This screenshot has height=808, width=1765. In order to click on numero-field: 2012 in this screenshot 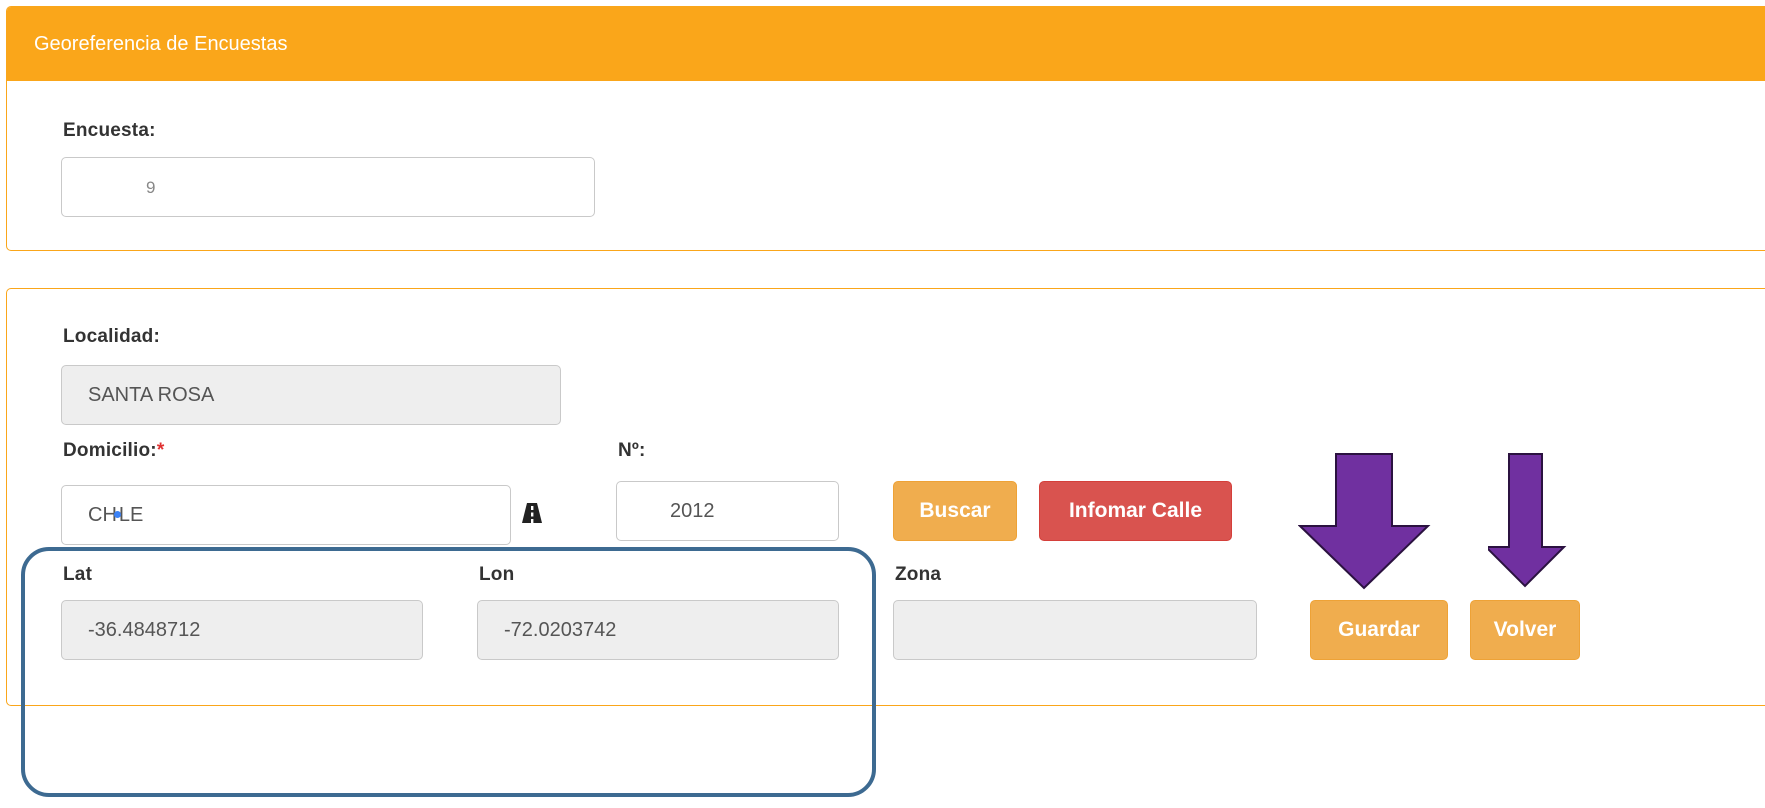, I will do `click(727, 511)`.